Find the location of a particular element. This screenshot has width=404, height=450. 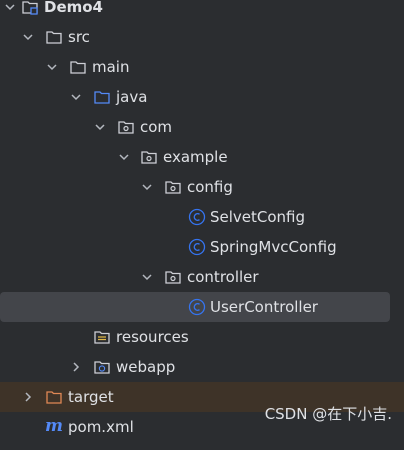

tree-item-com: com is located at coordinates (202, 127).